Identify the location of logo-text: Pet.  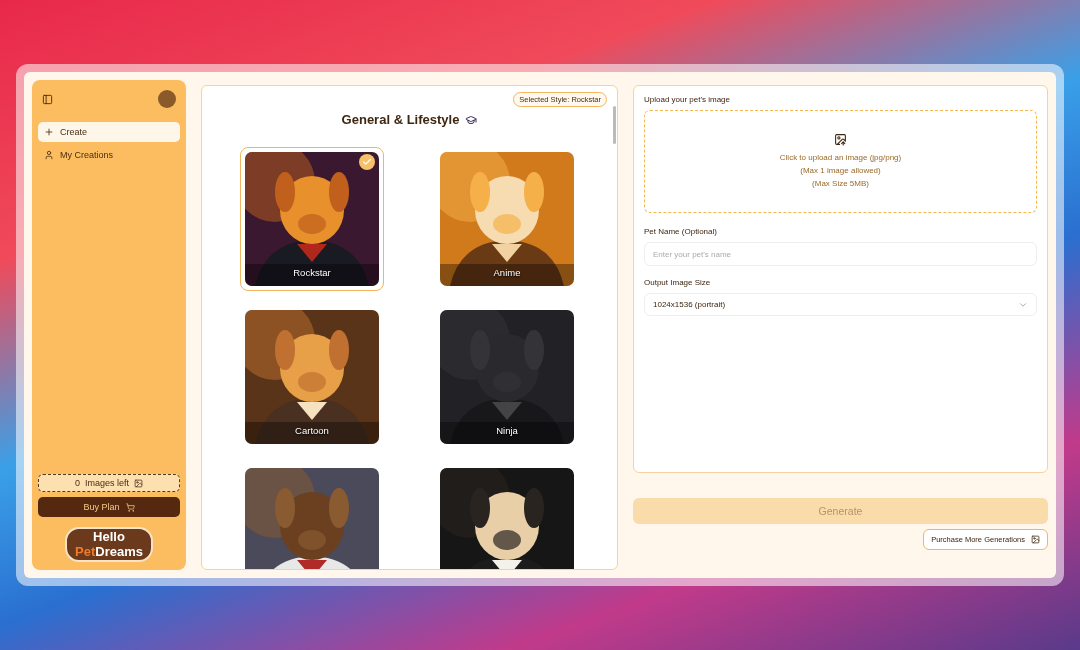
(85, 551).